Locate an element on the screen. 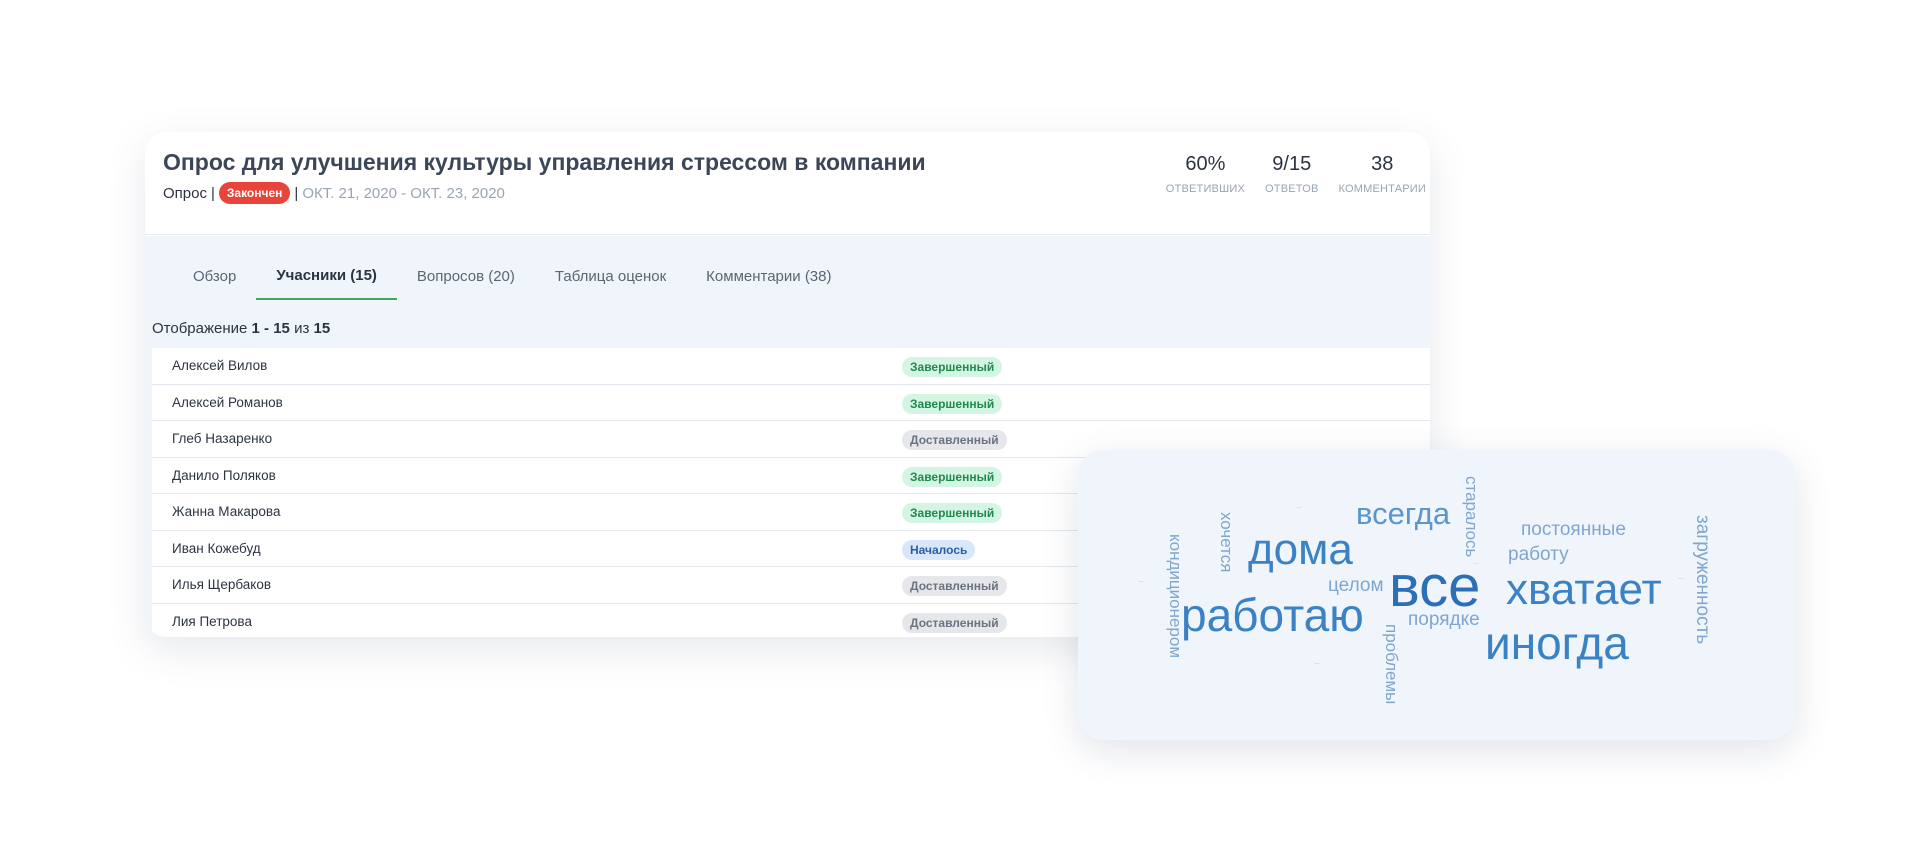 This screenshot has width=1920, height=863. tab-comments: Комментарии (38) is located at coordinates (768, 276).